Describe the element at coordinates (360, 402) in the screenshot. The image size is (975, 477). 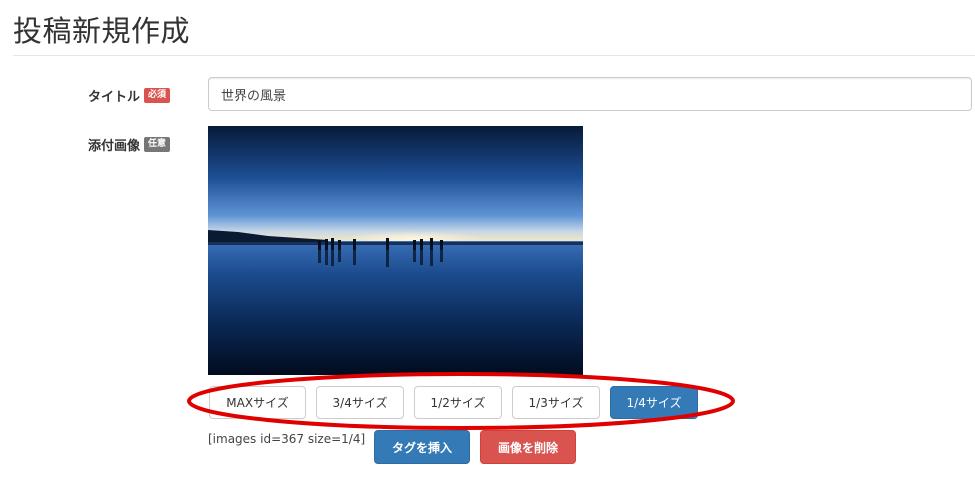
I see `size-button-3-4: 3/4サイズ` at that location.